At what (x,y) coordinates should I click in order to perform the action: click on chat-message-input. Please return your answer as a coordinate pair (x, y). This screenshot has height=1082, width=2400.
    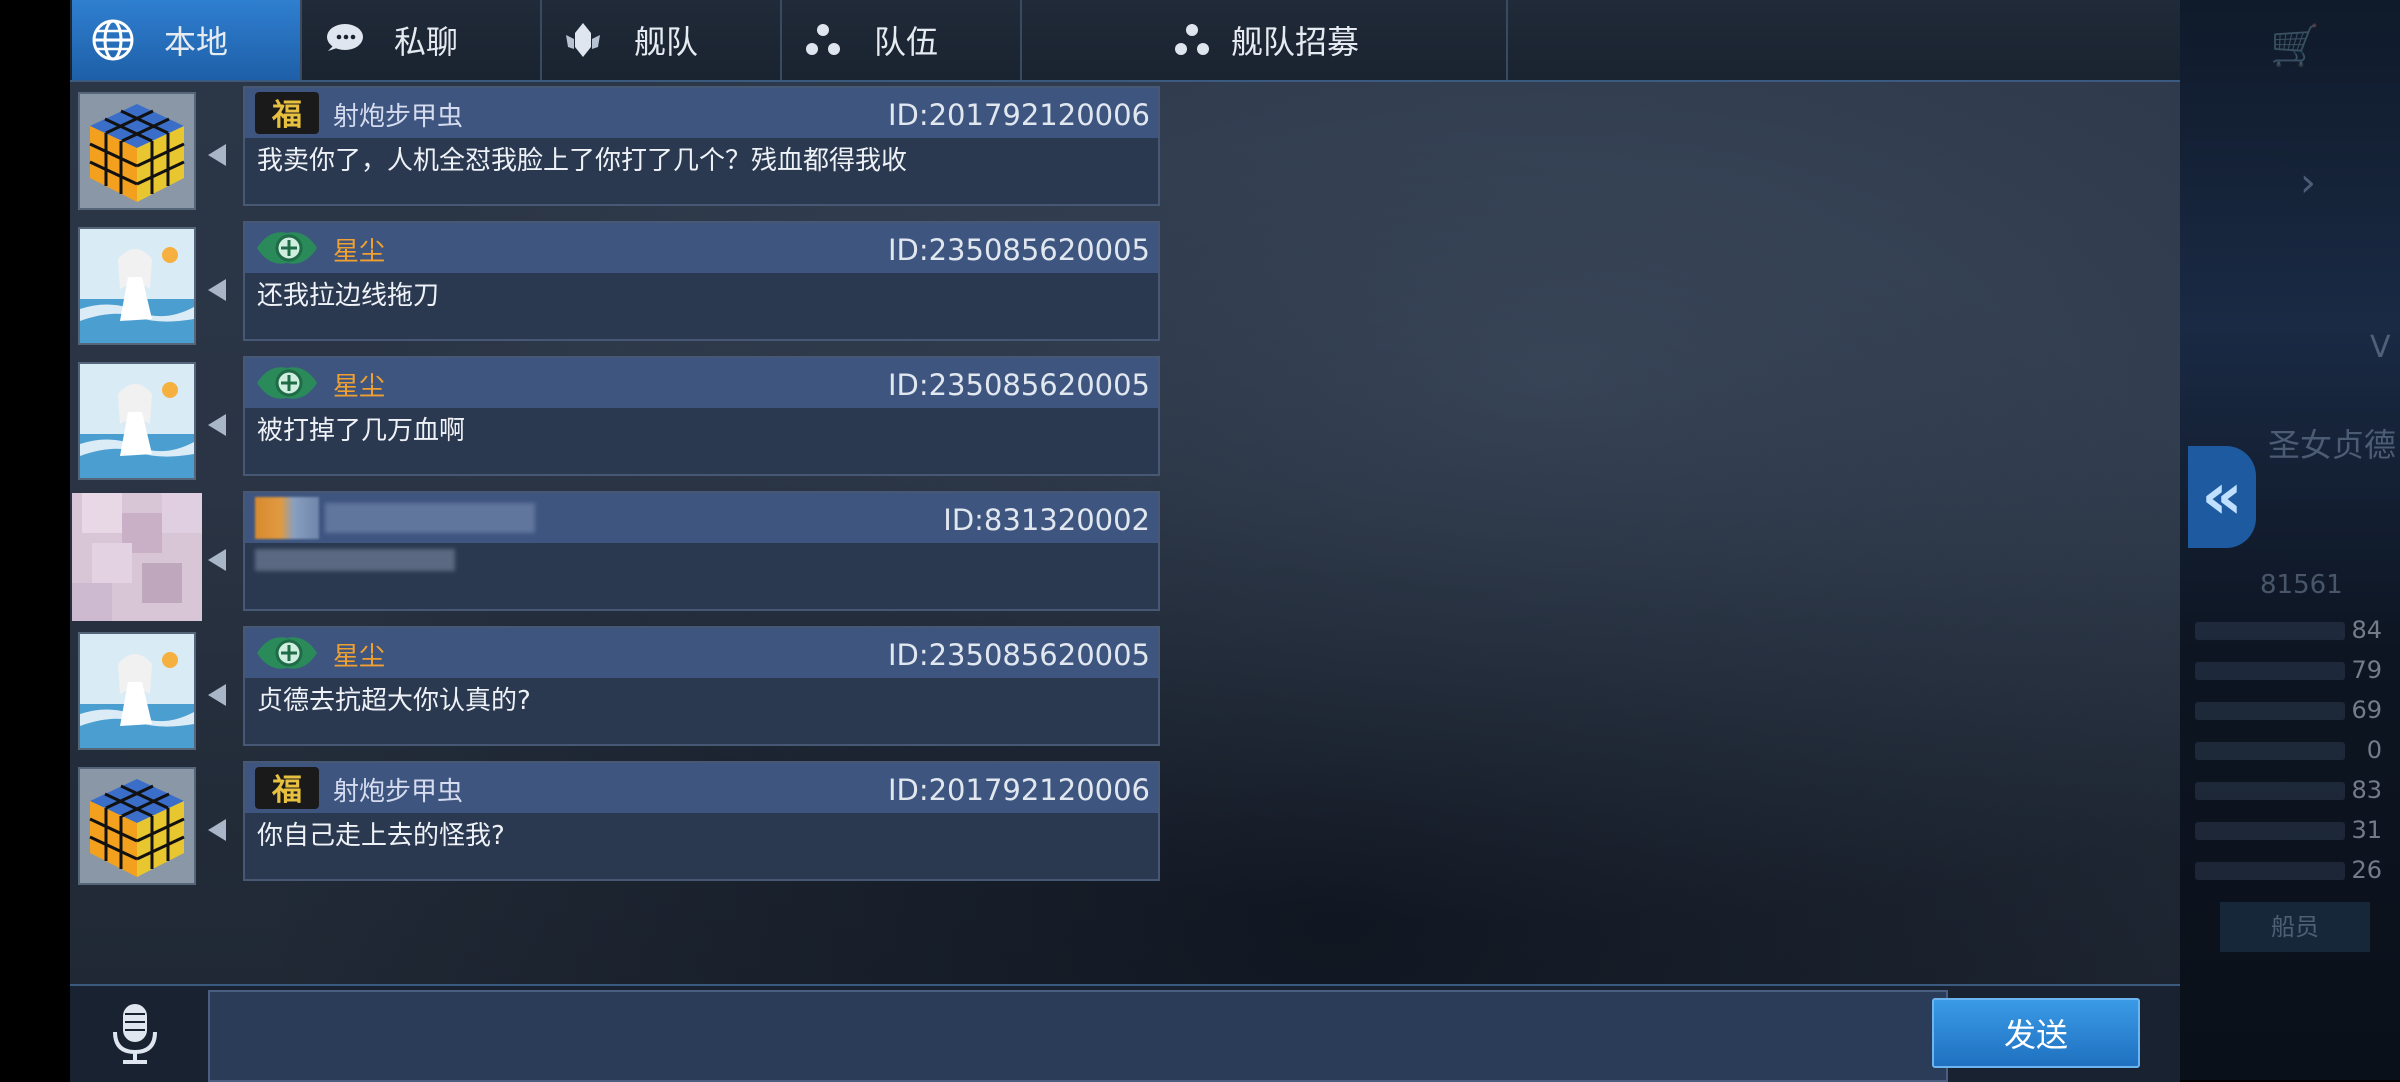
    Looking at the image, I should click on (1078, 1036).